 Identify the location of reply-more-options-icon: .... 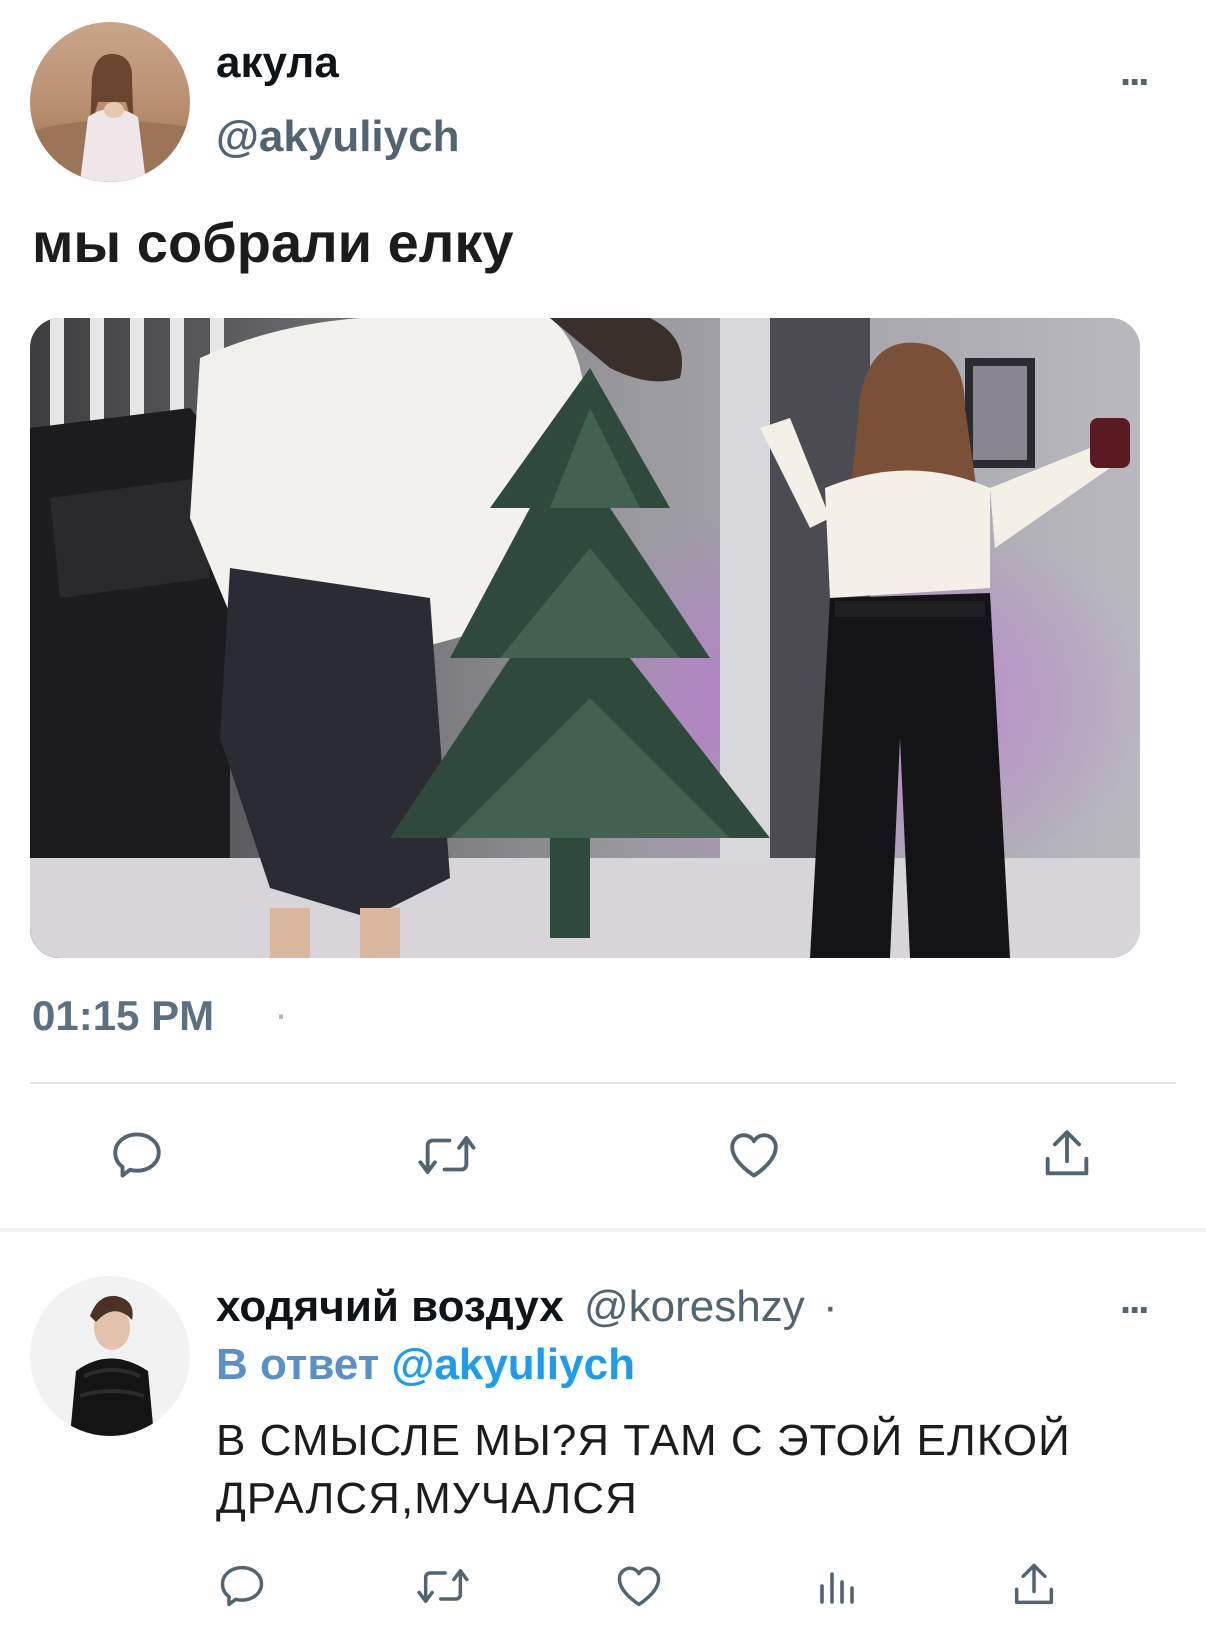
(1134, 1300).